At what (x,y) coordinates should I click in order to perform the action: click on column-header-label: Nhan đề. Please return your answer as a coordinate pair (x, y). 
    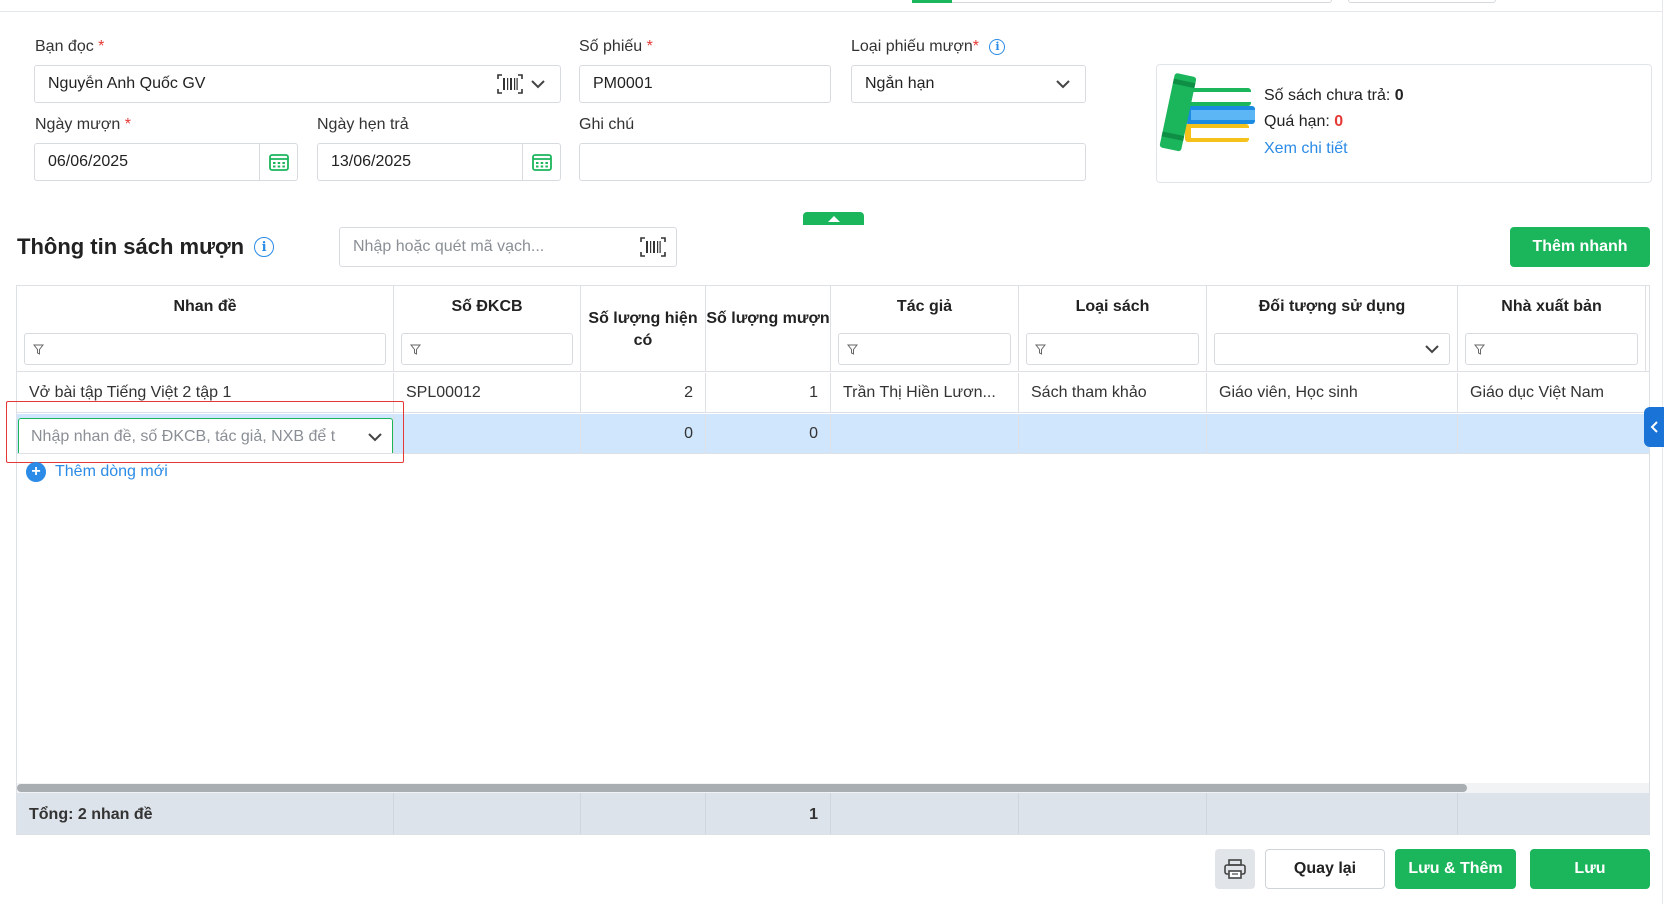
    Looking at the image, I should click on (205, 306).